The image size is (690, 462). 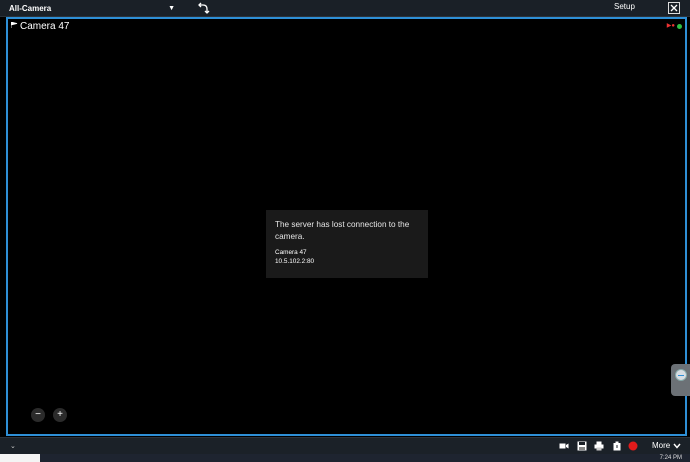 What do you see at coordinates (599, 446) in the screenshot?
I see `print-icon` at bounding box center [599, 446].